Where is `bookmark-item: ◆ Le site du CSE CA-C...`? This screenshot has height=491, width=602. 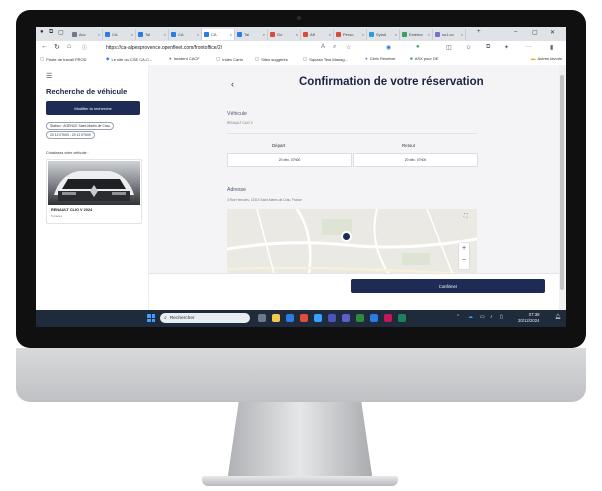
bookmark-item: ◆ Le site du CSE CA-C... is located at coordinates (129, 59).